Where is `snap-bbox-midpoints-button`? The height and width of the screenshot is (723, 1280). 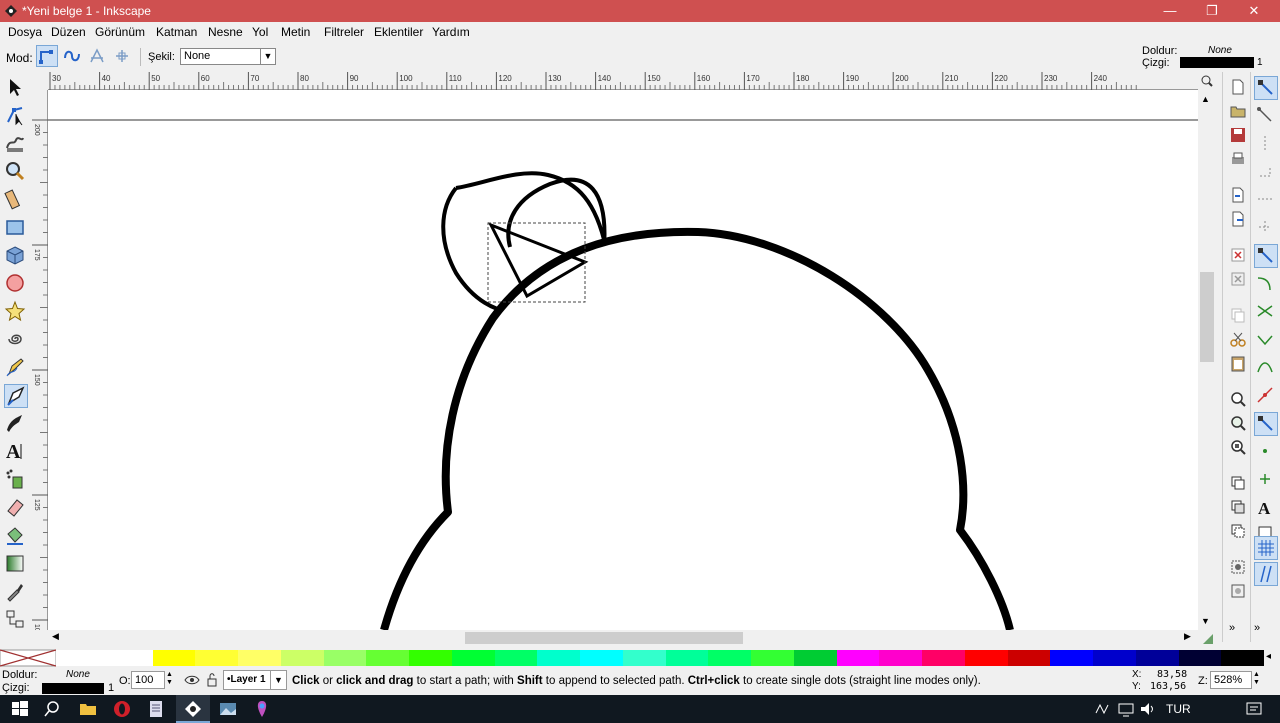
snap-bbox-midpoints-button is located at coordinates (1266, 200).